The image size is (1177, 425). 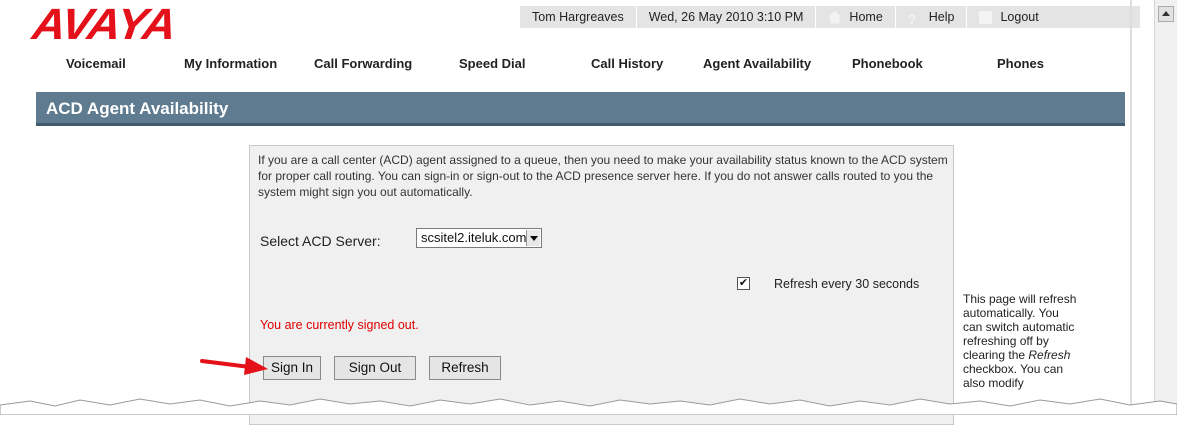 What do you see at coordinates (941, 17) in the screenshot?
I see `help-label: Help` at bounding box center [941, 17].